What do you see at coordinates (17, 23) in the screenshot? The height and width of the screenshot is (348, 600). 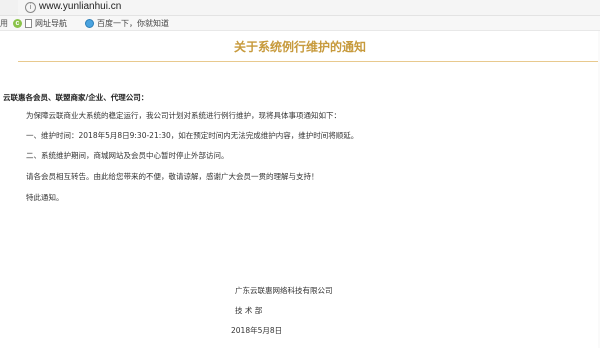 I see `c-icon: c` at bounding box center [17, 23].